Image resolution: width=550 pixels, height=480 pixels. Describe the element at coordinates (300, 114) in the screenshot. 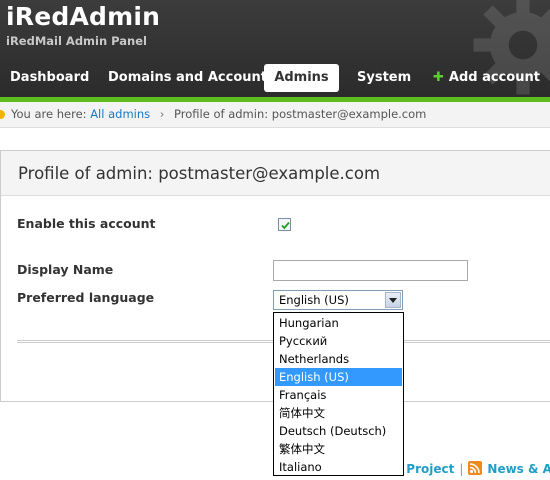

I see `breadcrumb-current: Profile of admin: postmaster@example.com` at that location.